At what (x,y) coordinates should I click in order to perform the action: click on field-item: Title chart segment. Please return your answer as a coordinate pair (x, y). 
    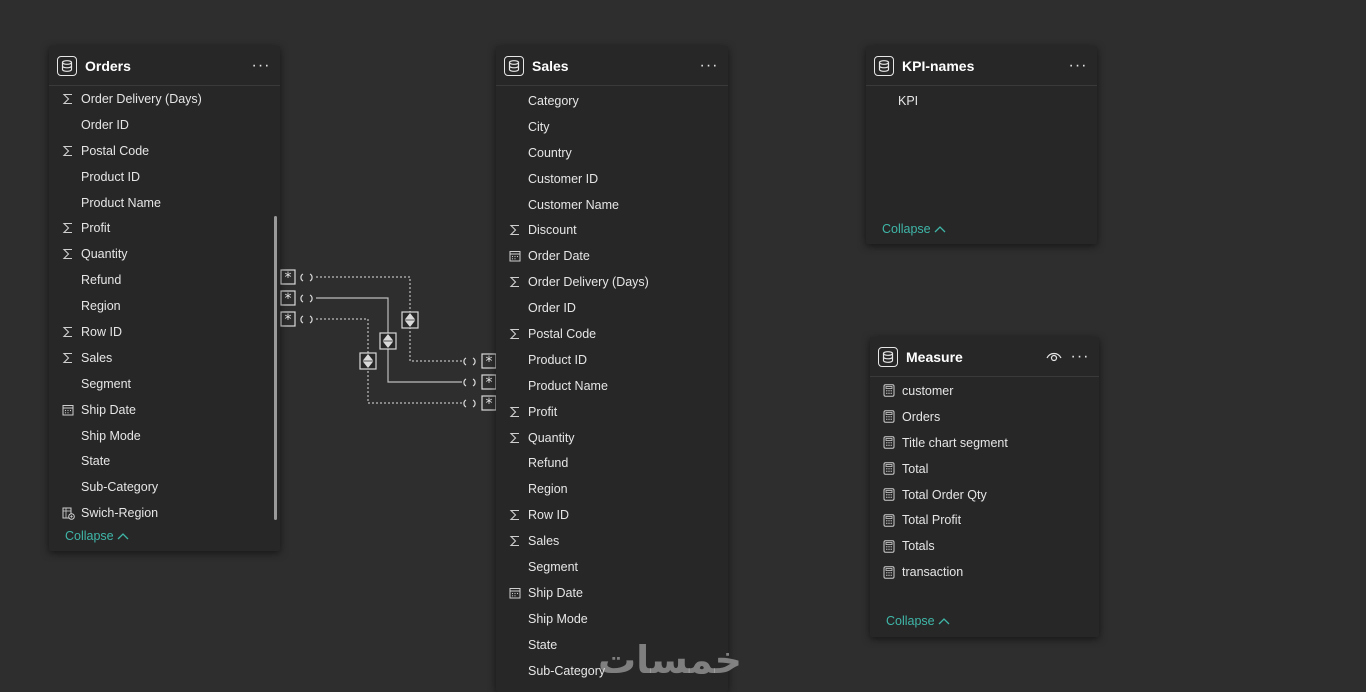
    Looking at the image, I should click on (984, 443).